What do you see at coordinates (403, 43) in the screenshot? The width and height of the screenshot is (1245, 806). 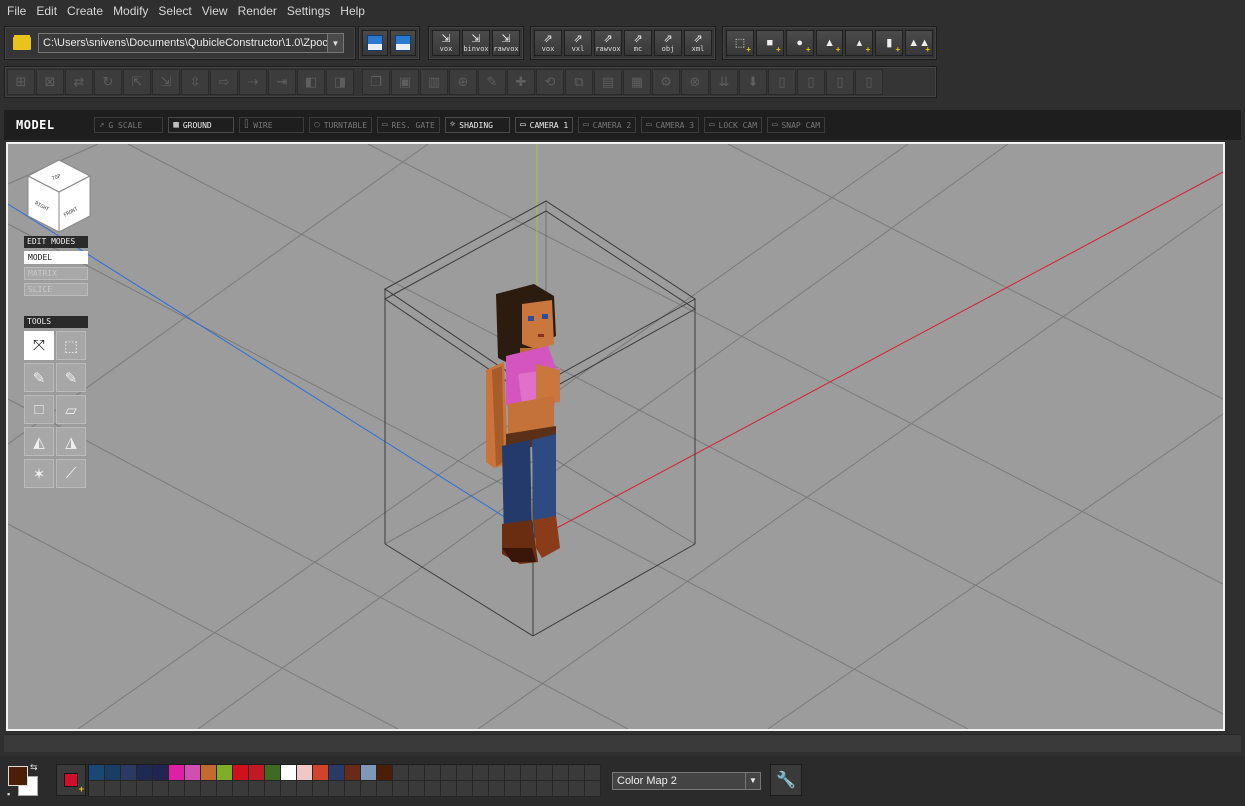 I see `save-as-button` at bounding box center [403, 43].